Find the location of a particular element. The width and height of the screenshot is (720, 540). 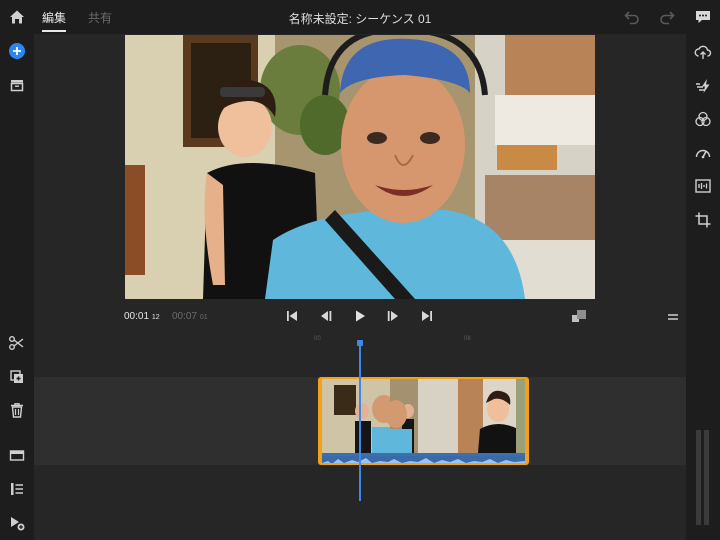

audio-waveform is located at coordinates (423, 458).